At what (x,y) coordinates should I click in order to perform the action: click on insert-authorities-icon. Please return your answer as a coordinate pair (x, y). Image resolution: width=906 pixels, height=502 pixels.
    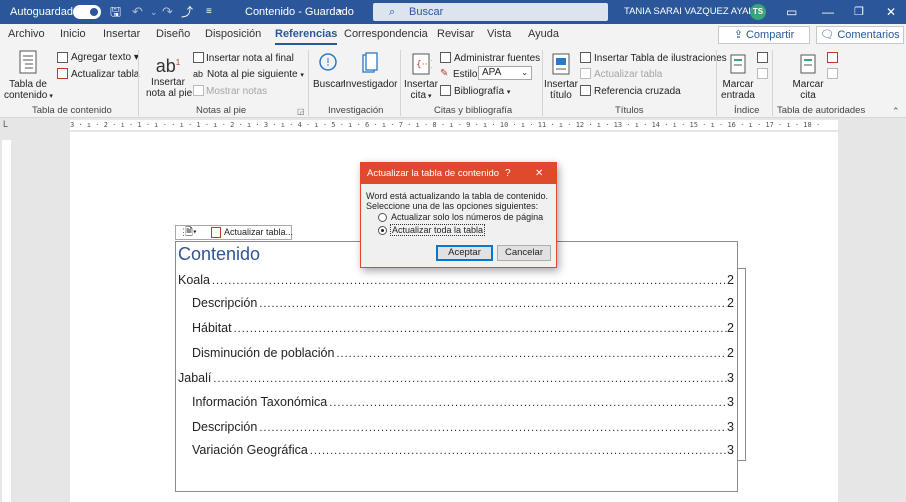
    Looking at the image, I should click on (832, 57).